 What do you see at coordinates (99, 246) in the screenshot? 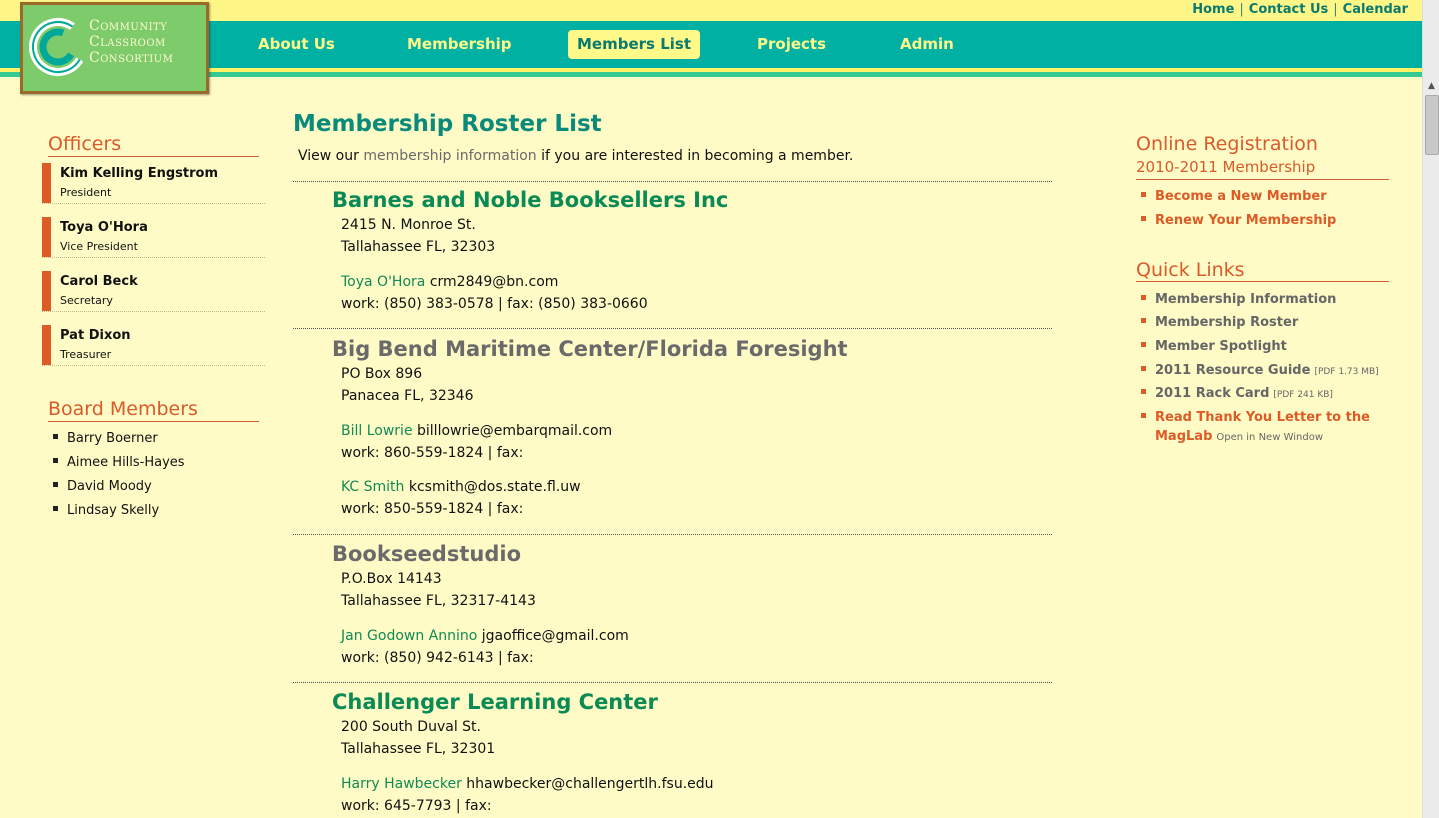
I see `officer-role: Vice President` at bounding box center [99, 246].